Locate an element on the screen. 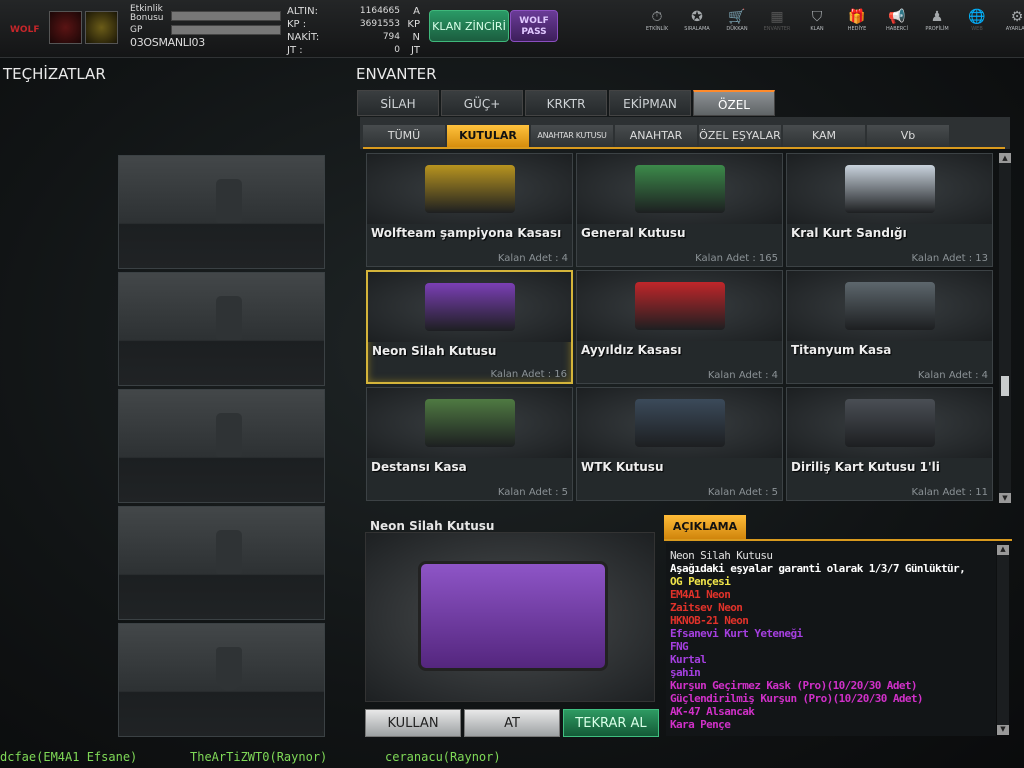 This screenshot has width=1024, height=768. clan-emblem is located at coordinates (65, 27).